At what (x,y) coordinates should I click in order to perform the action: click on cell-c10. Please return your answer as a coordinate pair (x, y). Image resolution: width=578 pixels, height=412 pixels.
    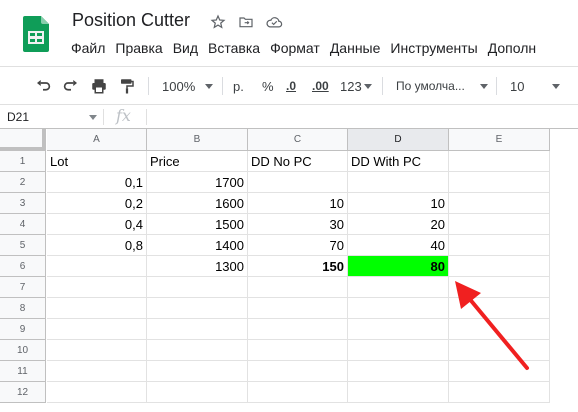
    Looking at the image, I should click on (298, 350).